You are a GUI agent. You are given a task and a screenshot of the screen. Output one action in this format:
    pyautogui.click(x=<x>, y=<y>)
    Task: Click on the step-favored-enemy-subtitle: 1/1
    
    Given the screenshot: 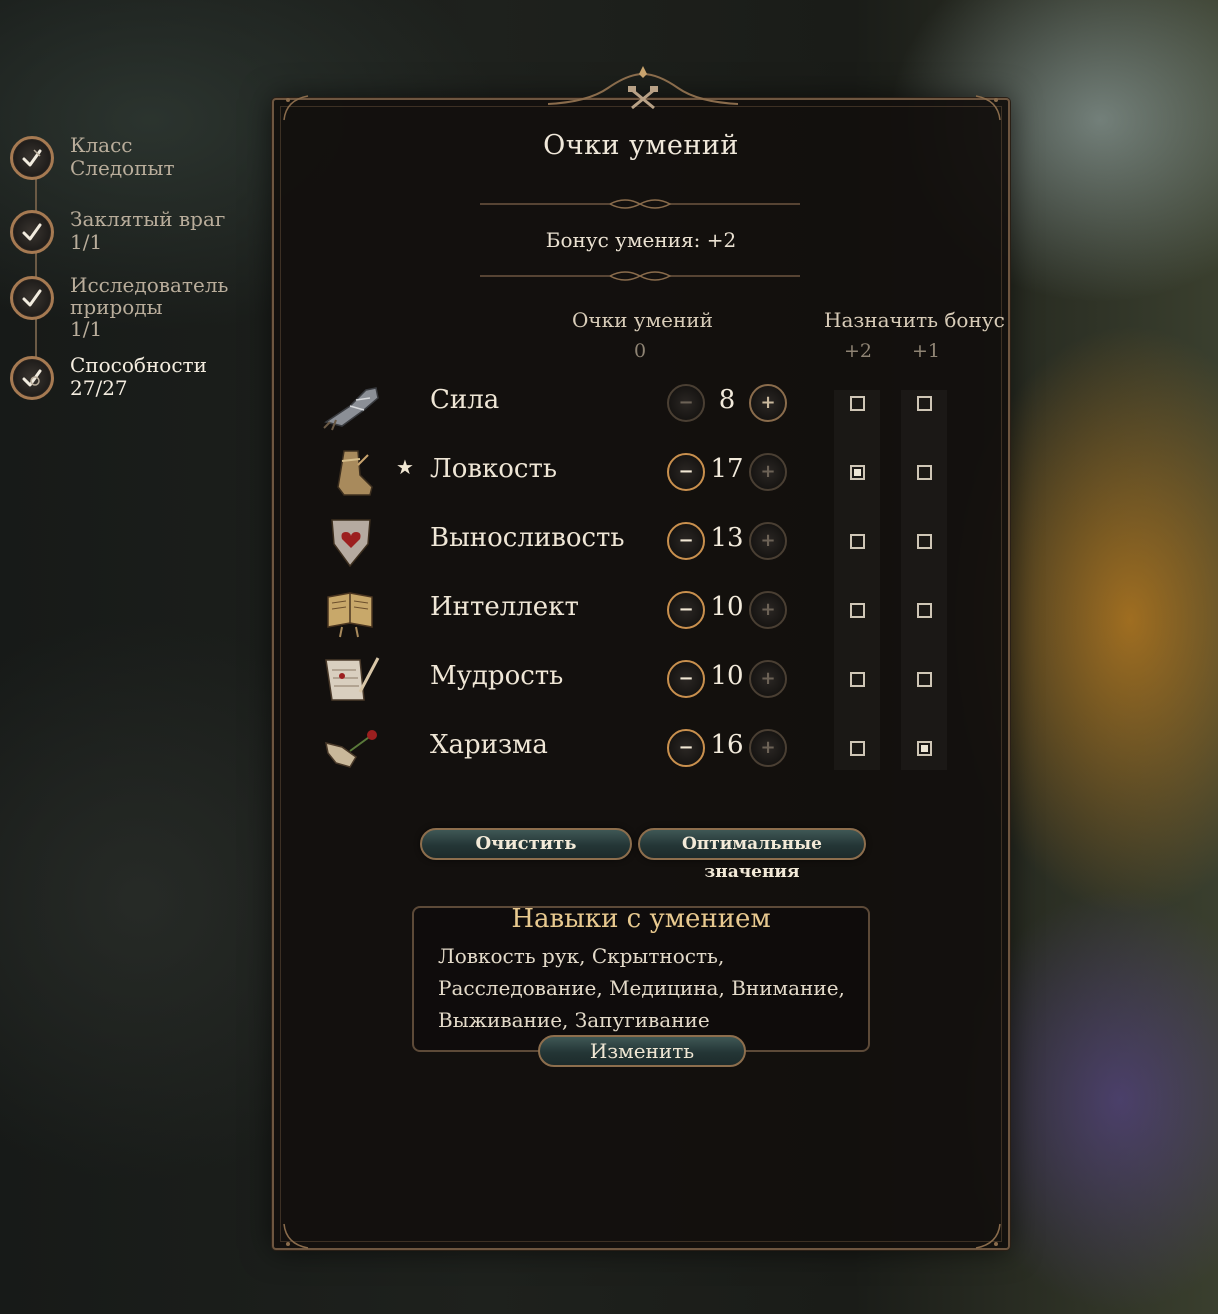 What is the action you would take?
    pyautogui.click(x=86, y=242)
    